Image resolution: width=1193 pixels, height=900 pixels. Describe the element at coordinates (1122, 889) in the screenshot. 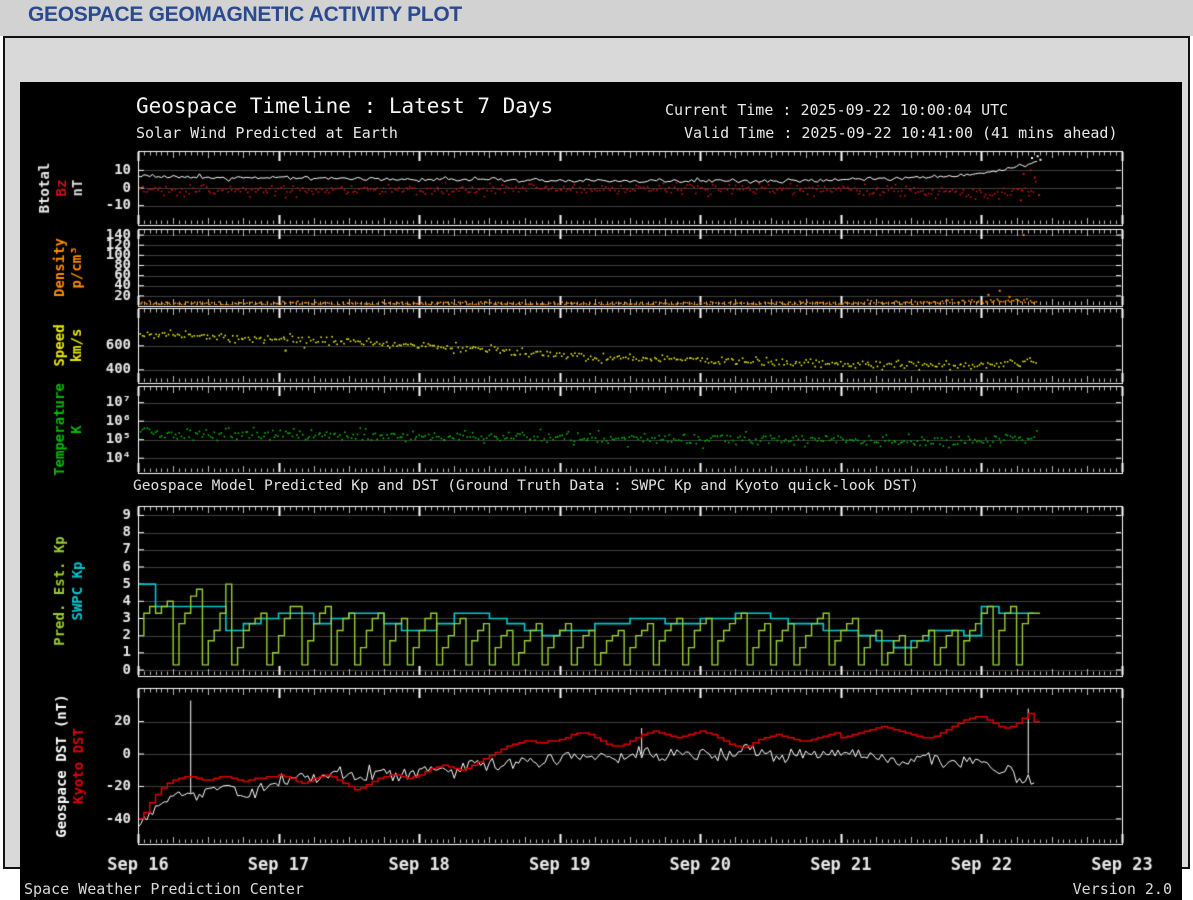

I see `footer-version-text: Version 2.0` at that location.